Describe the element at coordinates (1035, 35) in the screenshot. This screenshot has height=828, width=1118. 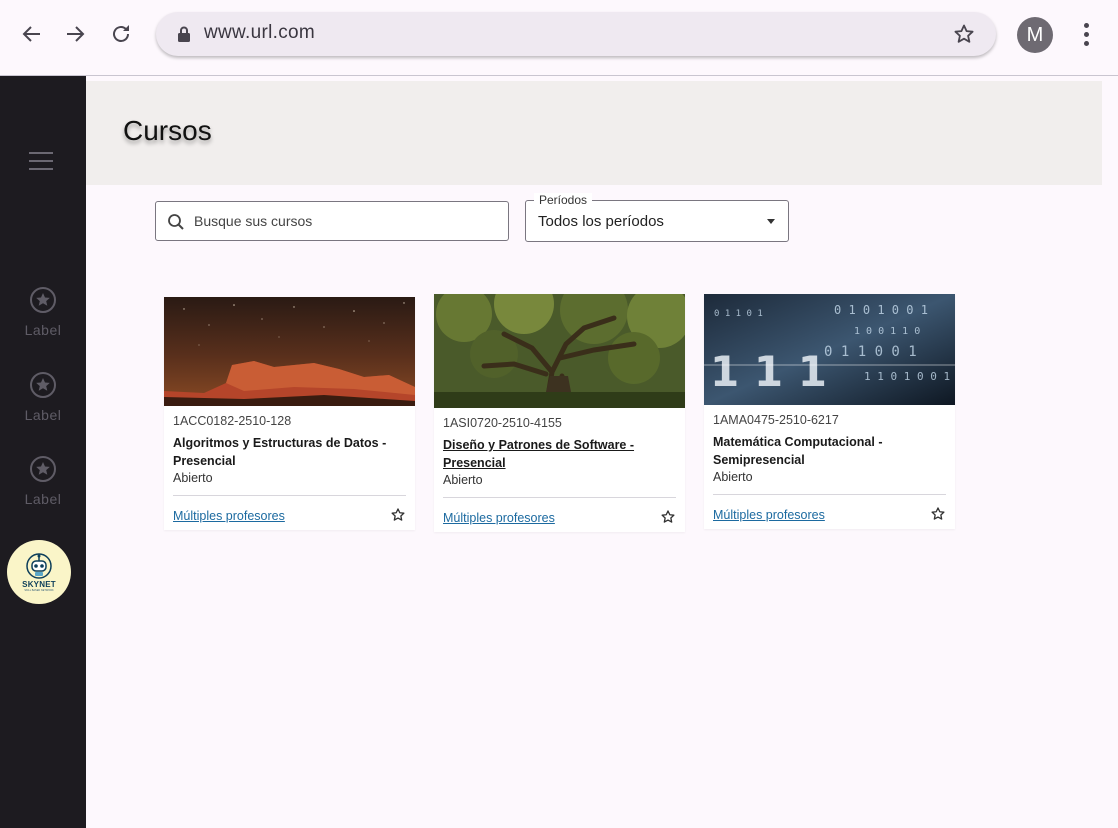
I see `avatar: M` at that location.